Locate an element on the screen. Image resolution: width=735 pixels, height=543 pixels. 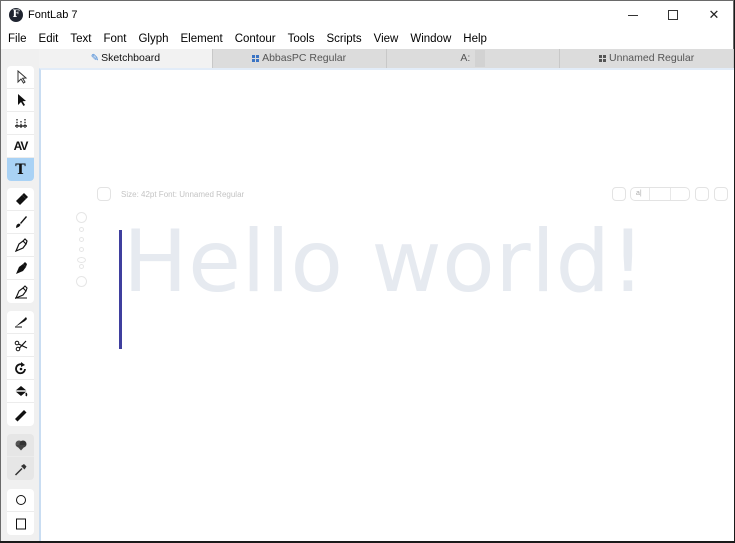
scissors-tool-button is located at coordinates (20, 345).